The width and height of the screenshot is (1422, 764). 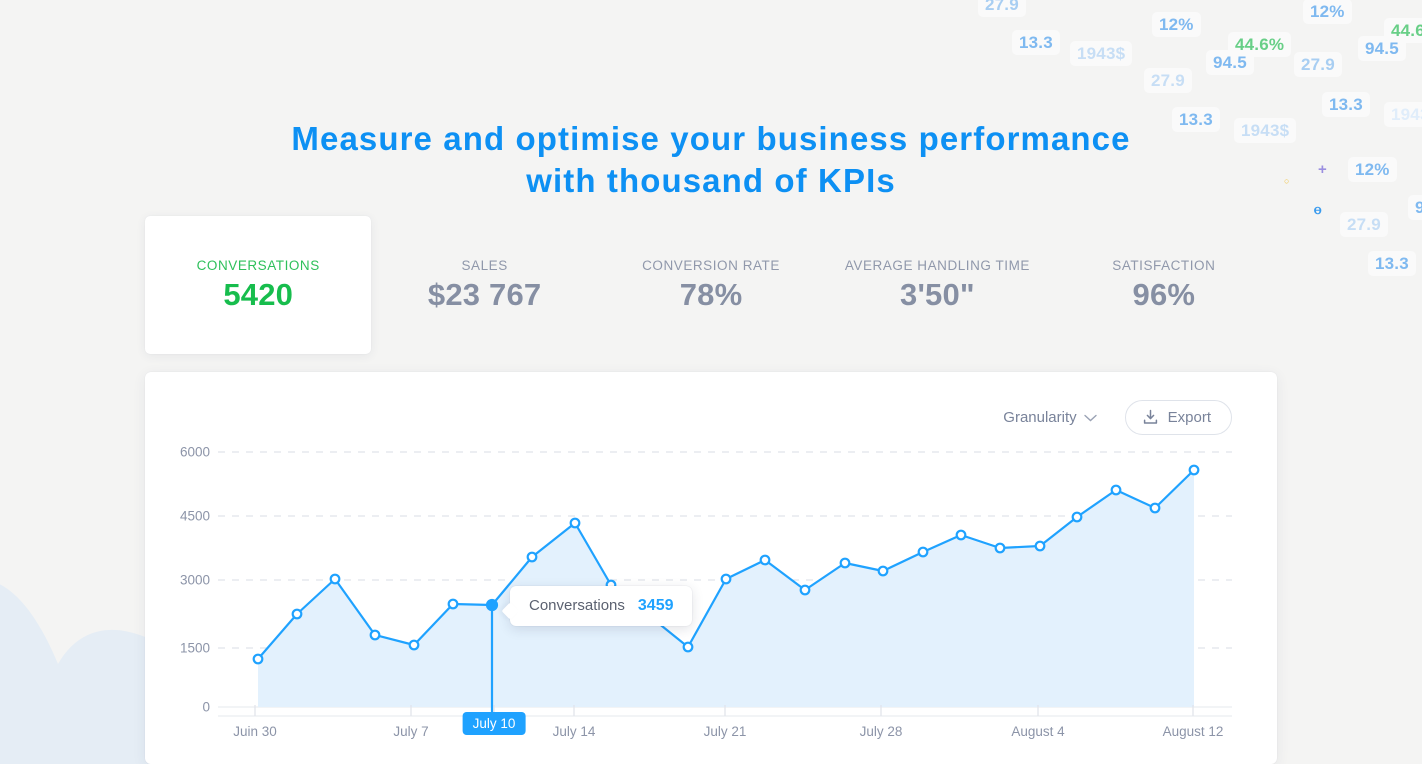 I want to click on kpi-label: SATISFACTION, so click(x=1164, y=265).